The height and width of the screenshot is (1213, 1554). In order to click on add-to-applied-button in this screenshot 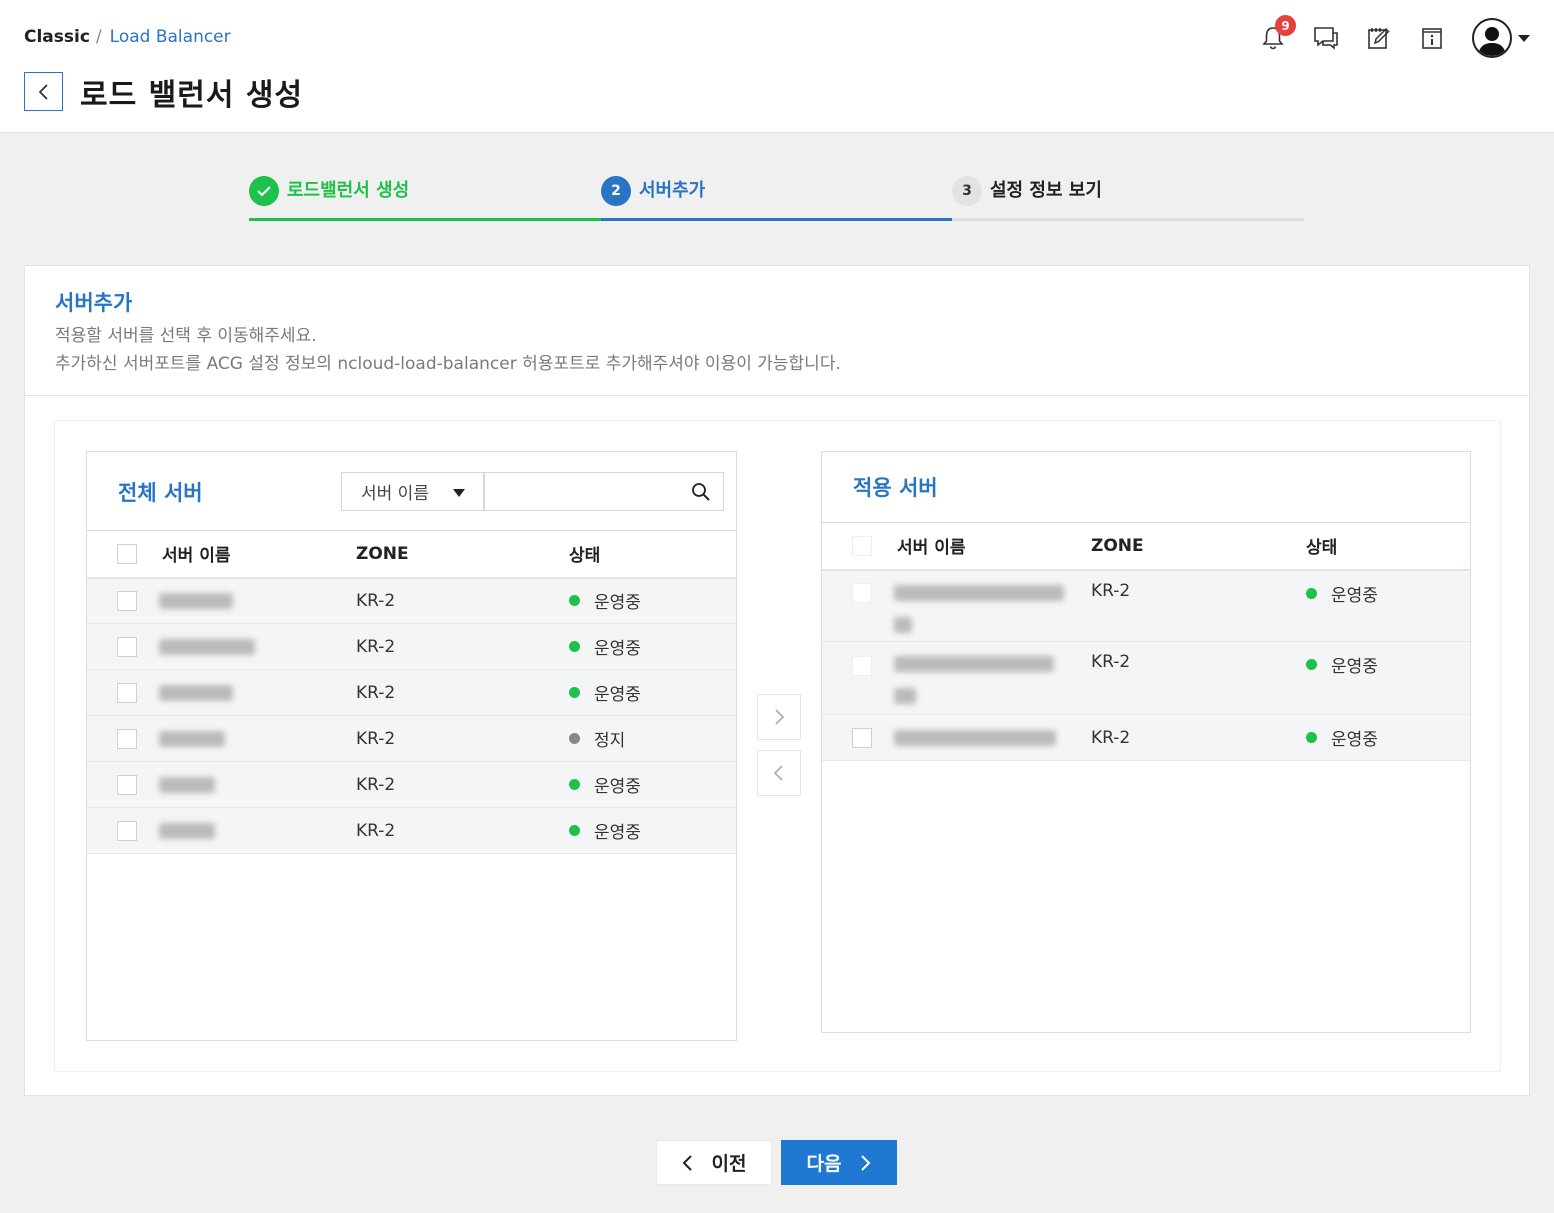, I will do `click(779, 717)`.